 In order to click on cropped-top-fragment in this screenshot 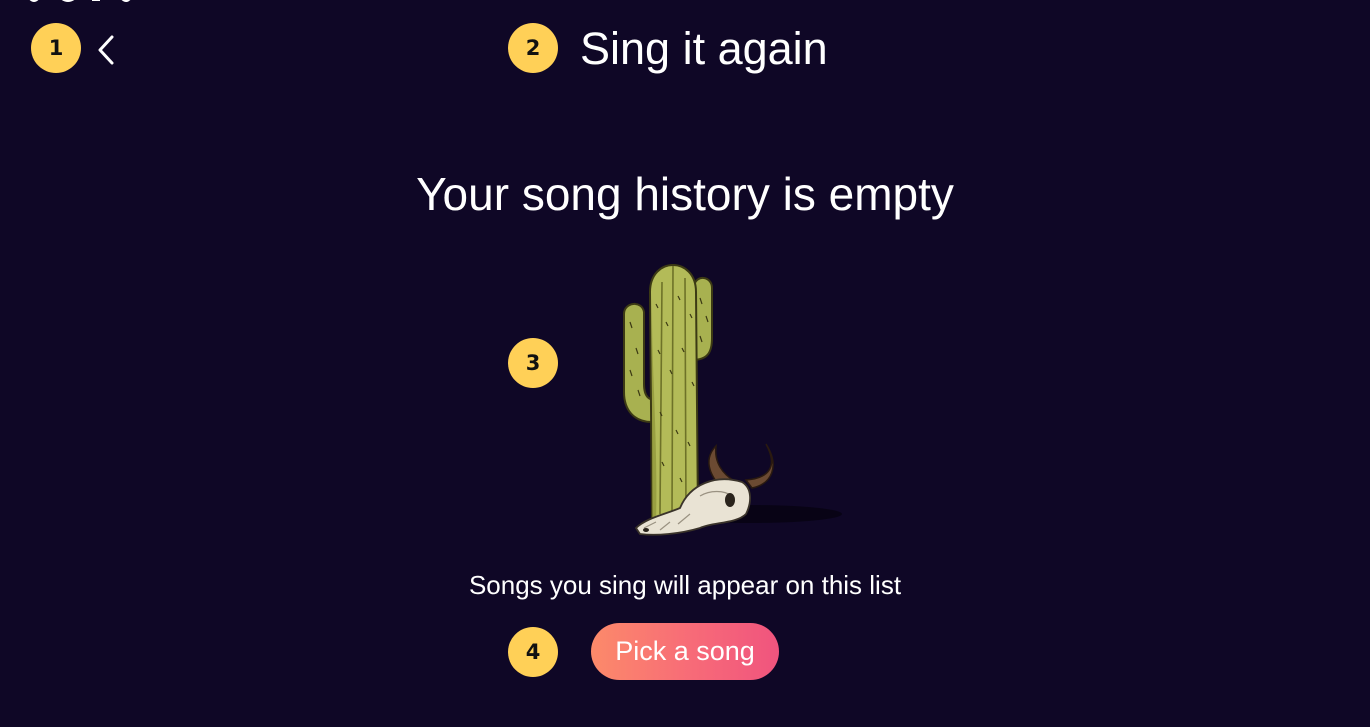, I will do `click(77, 2)`.